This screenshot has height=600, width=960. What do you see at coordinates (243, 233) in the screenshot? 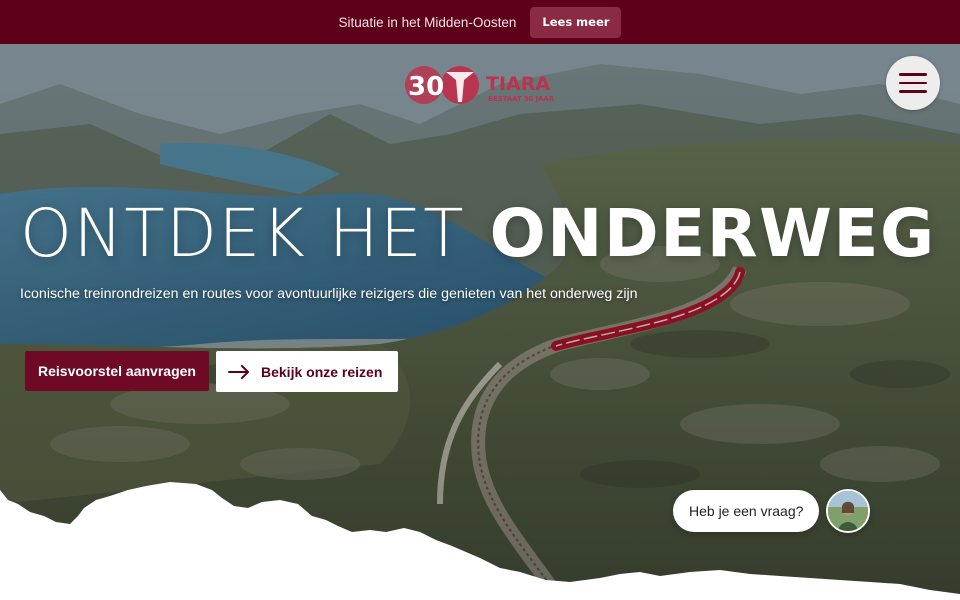
I see `headline-light: ONTDEK HET` at bounding box center [243, 233].